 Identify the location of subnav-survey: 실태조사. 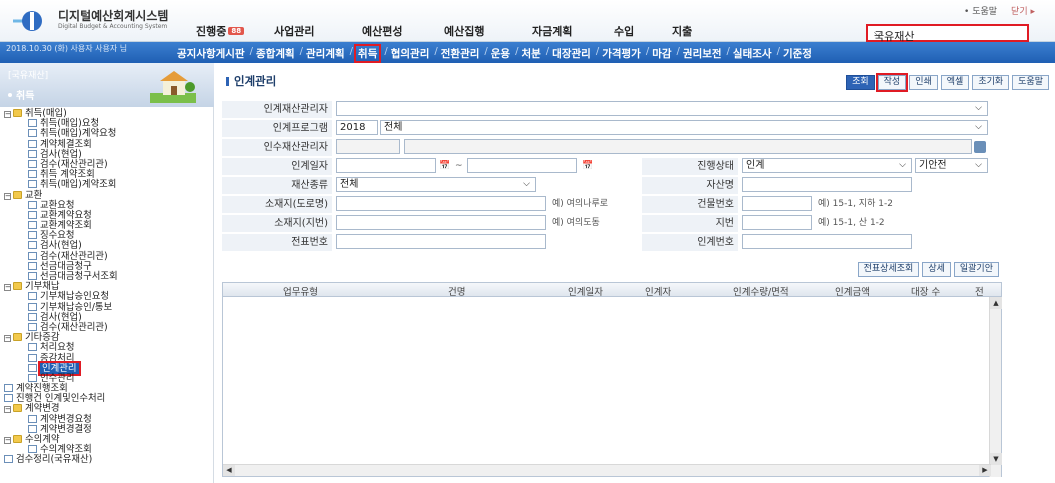
(752, 53).